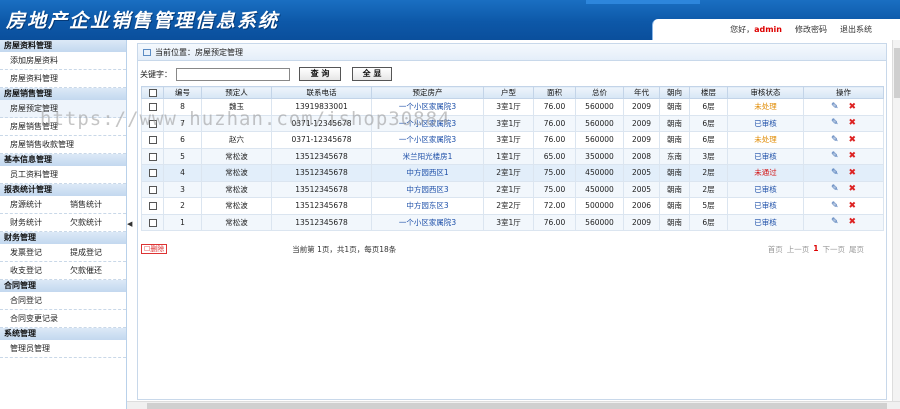  I want to click on header-select-all, so click(152, 92).